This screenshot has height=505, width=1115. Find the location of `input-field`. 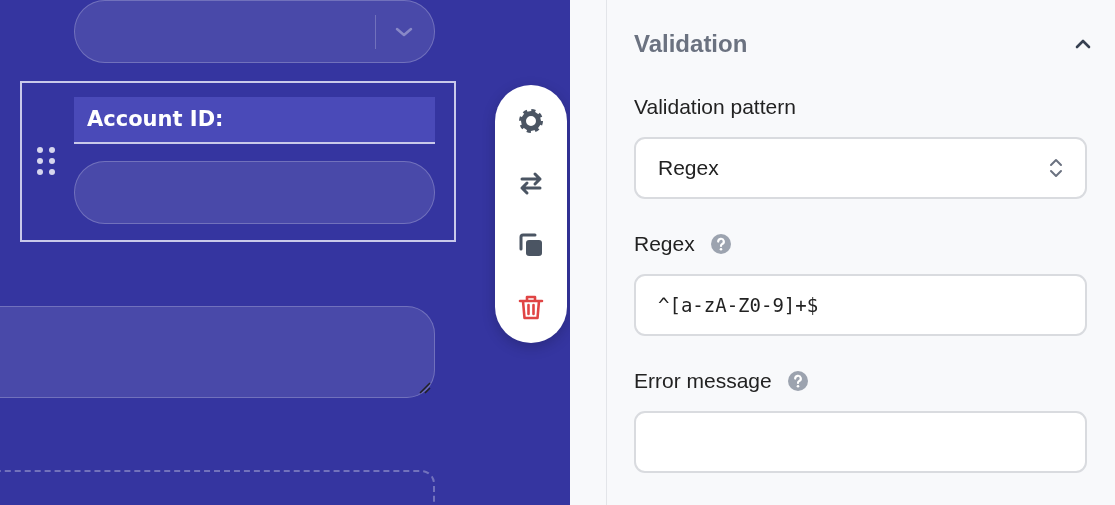

input-field is located at coordinates (860, 442).